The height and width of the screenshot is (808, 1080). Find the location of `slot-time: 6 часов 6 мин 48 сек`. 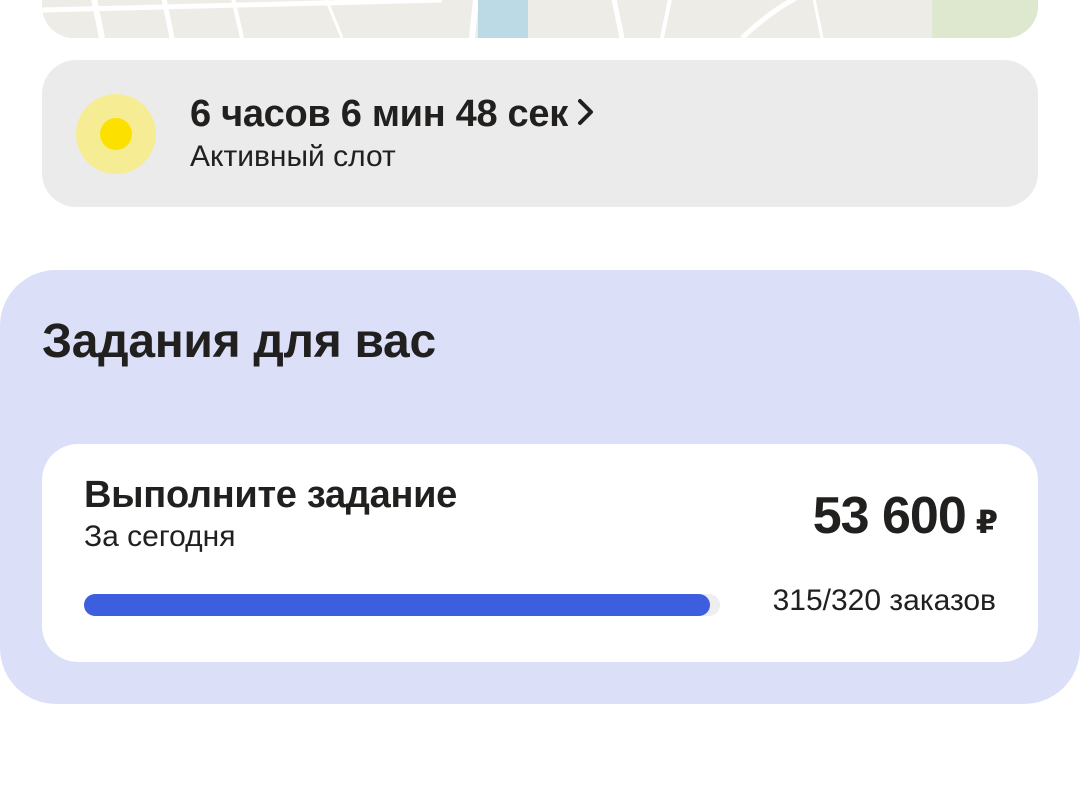

slot-time: 6 часов 6 мин 48 сек is located at coordinates (379, 113).